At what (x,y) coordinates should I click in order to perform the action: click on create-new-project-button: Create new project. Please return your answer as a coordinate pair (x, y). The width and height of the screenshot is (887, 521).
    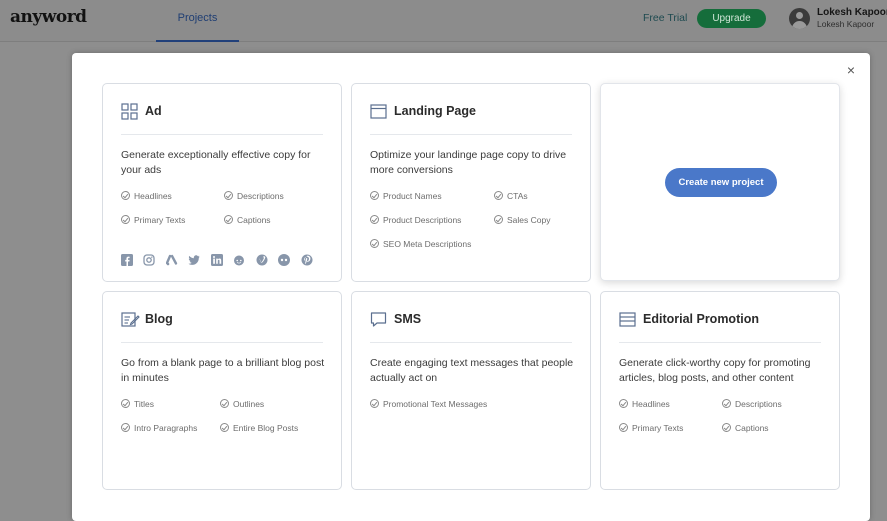
    Looking at the image, I should click on (721, 182).